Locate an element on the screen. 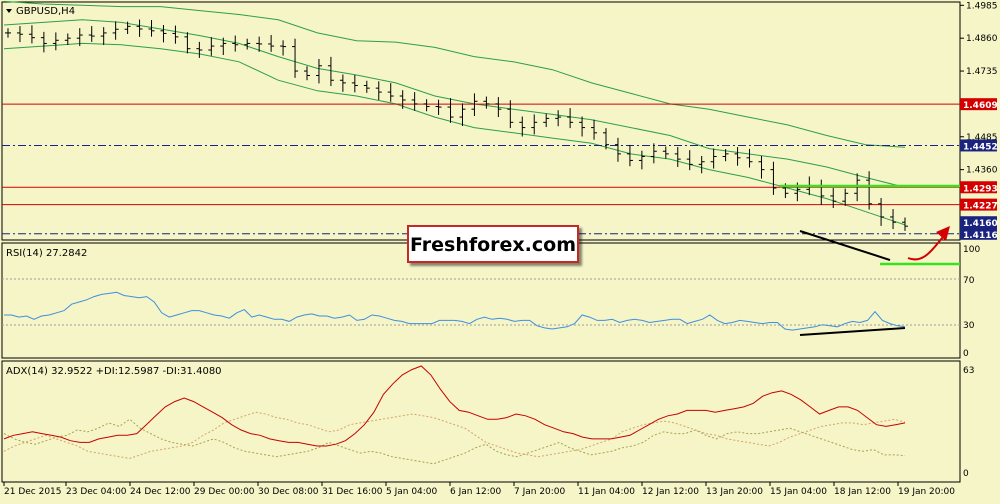  time-tick-label: 18 Jan 12:00 is located at coordinates (862, 492).